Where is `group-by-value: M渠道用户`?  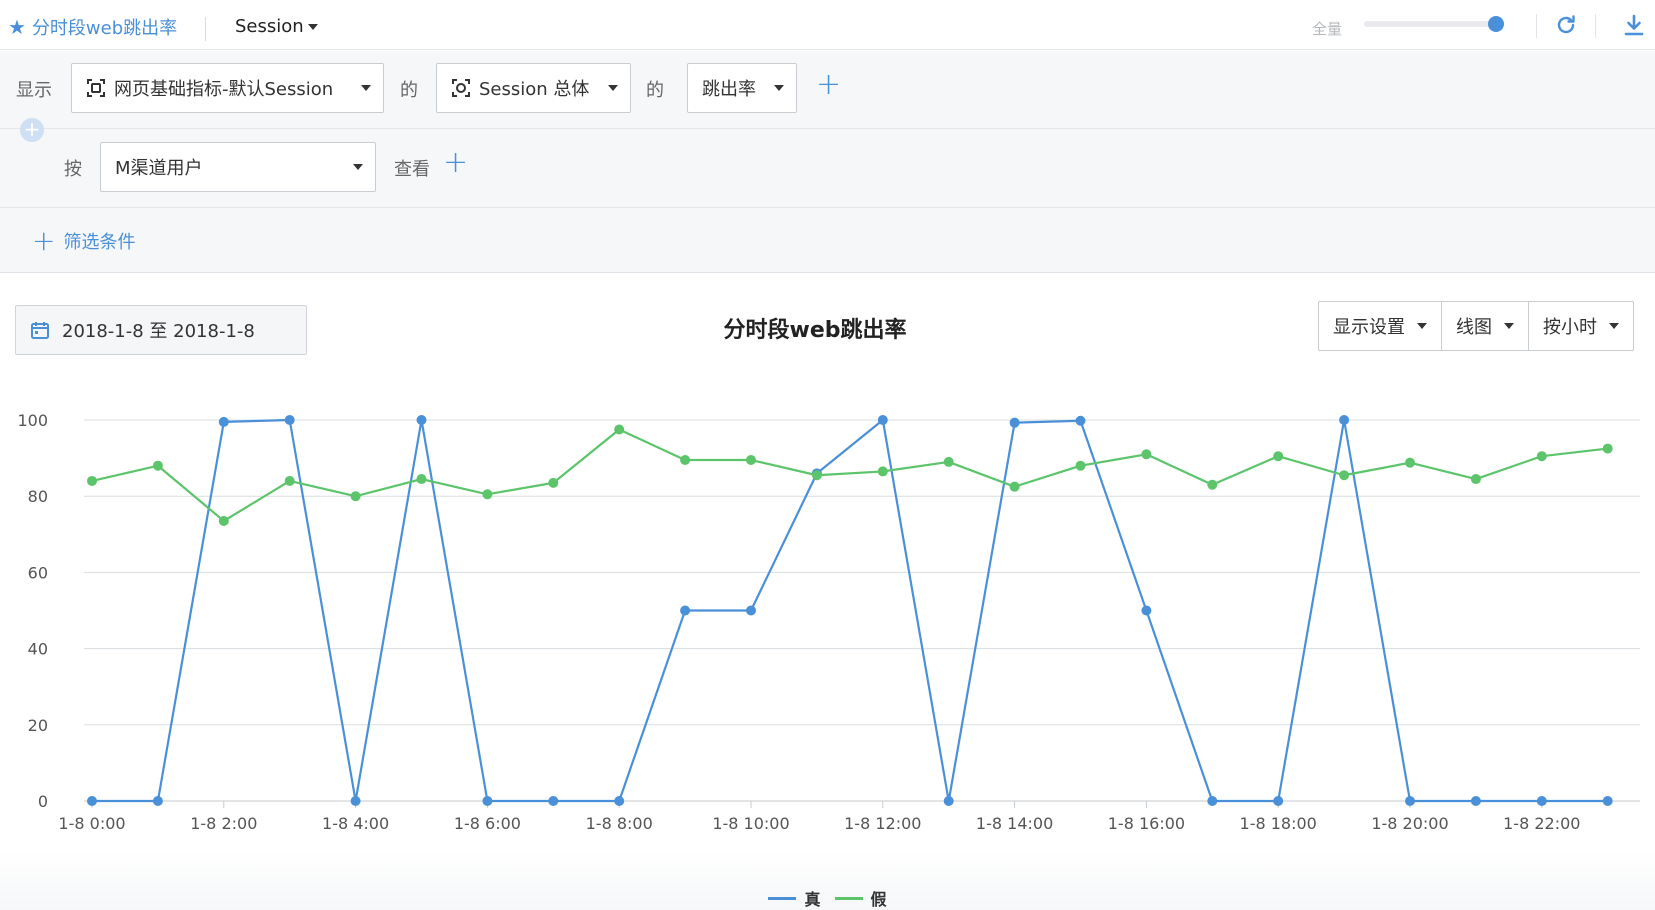
group-by-value: M渠道用户 is located at coordinates (159, 168).